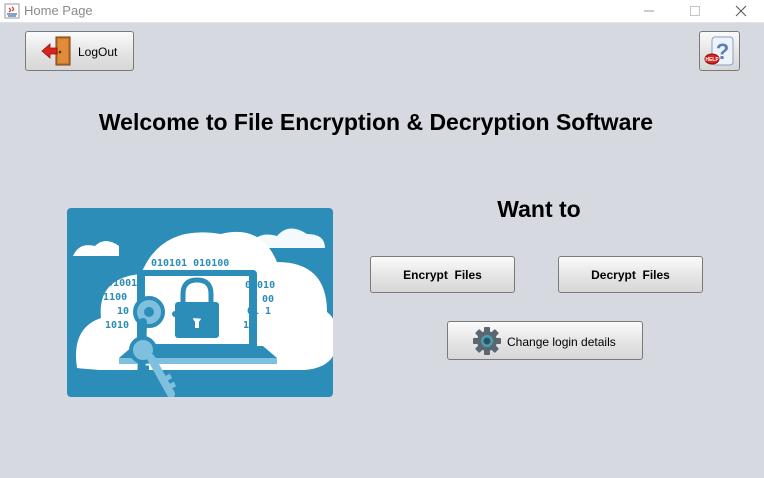 The height and width of the screenshot is (478, 764). What do you see at coordinates (487, 341) in the screenshot?
I see `gear-icon` at bounding box center [487, 341].